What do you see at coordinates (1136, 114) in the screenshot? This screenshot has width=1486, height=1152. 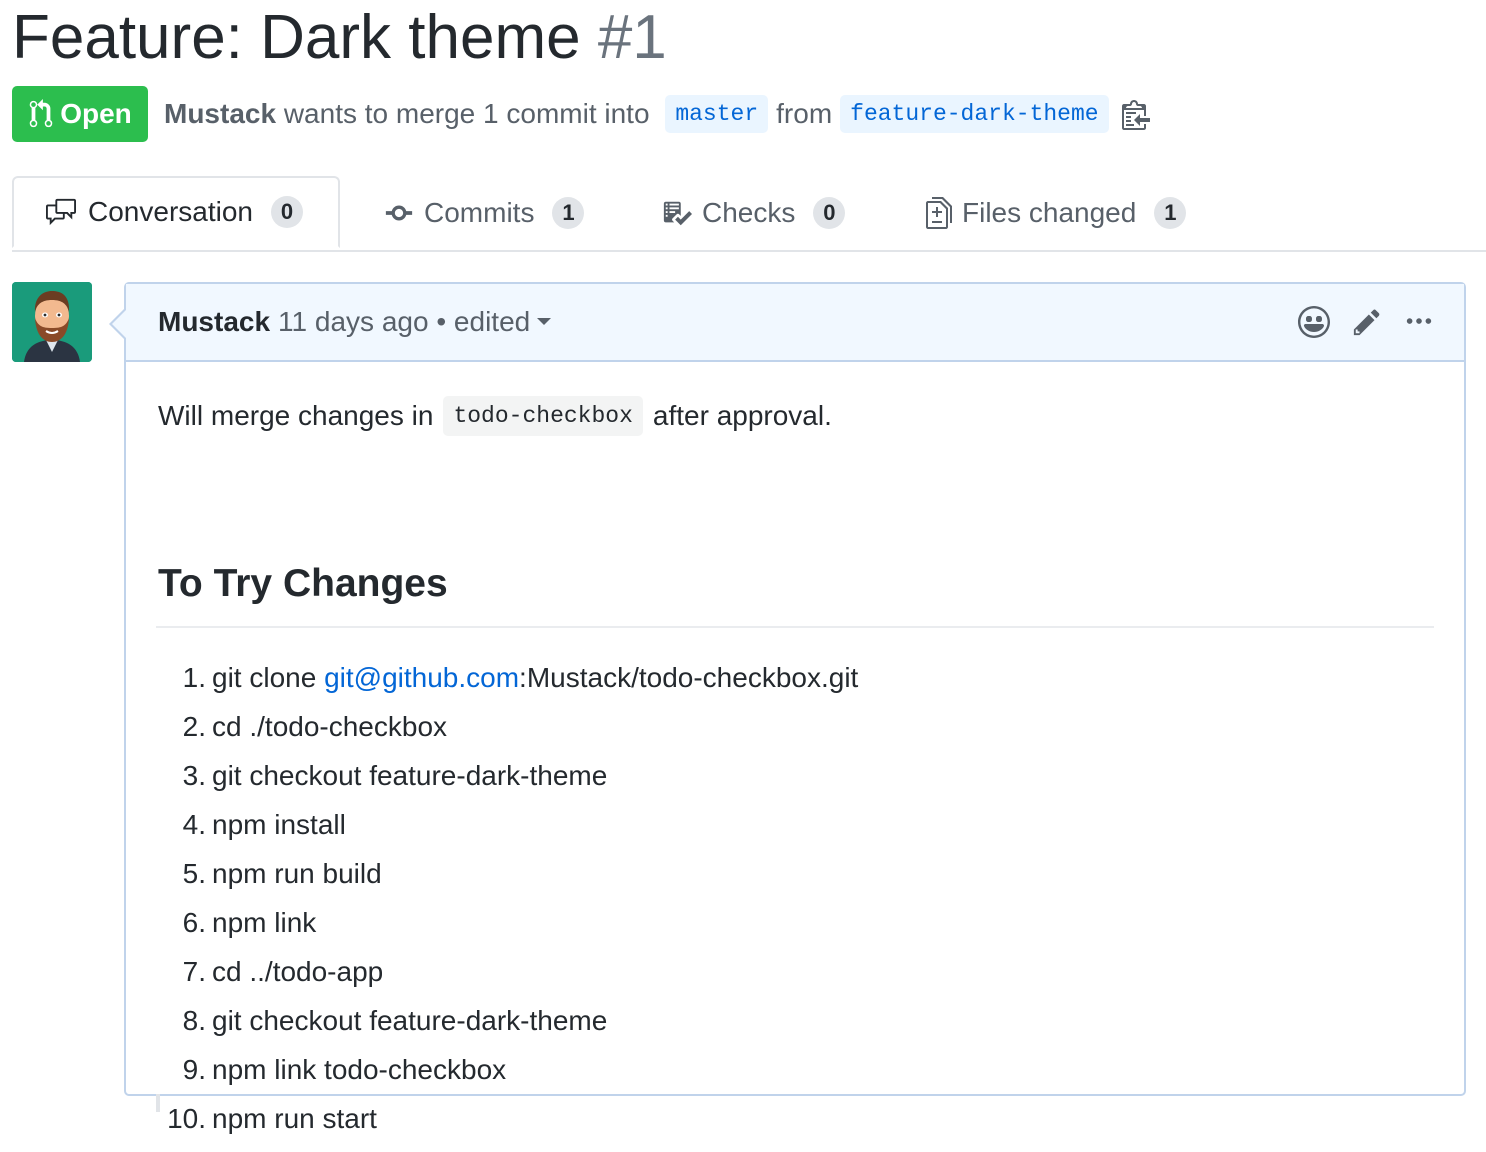 I see `copy-branch-icon` at bounding box center [1136, 114].